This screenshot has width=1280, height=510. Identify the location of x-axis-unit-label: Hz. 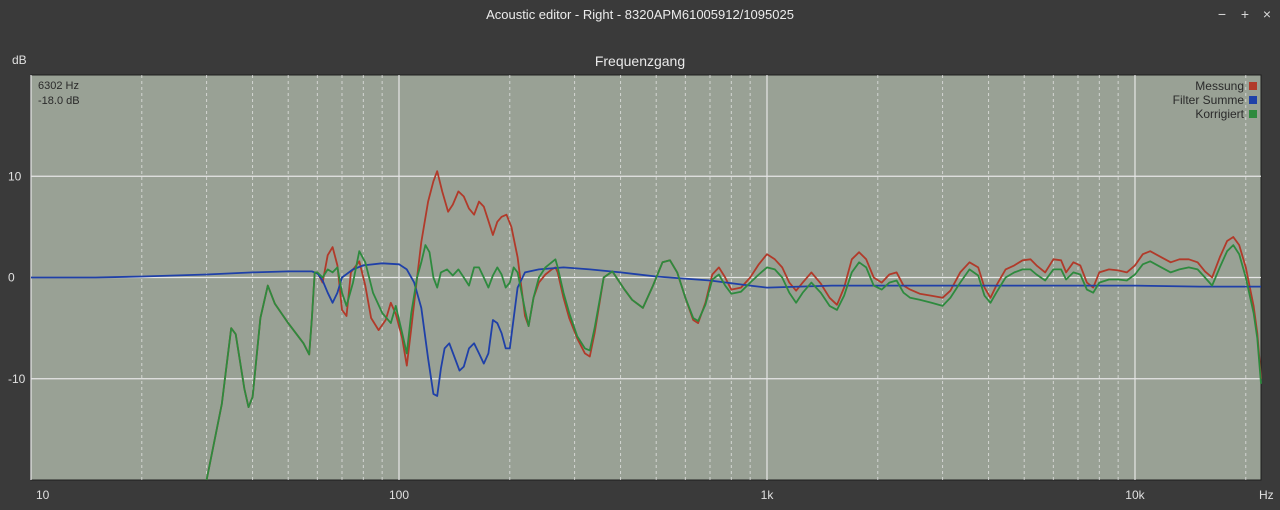
(1266, 495).